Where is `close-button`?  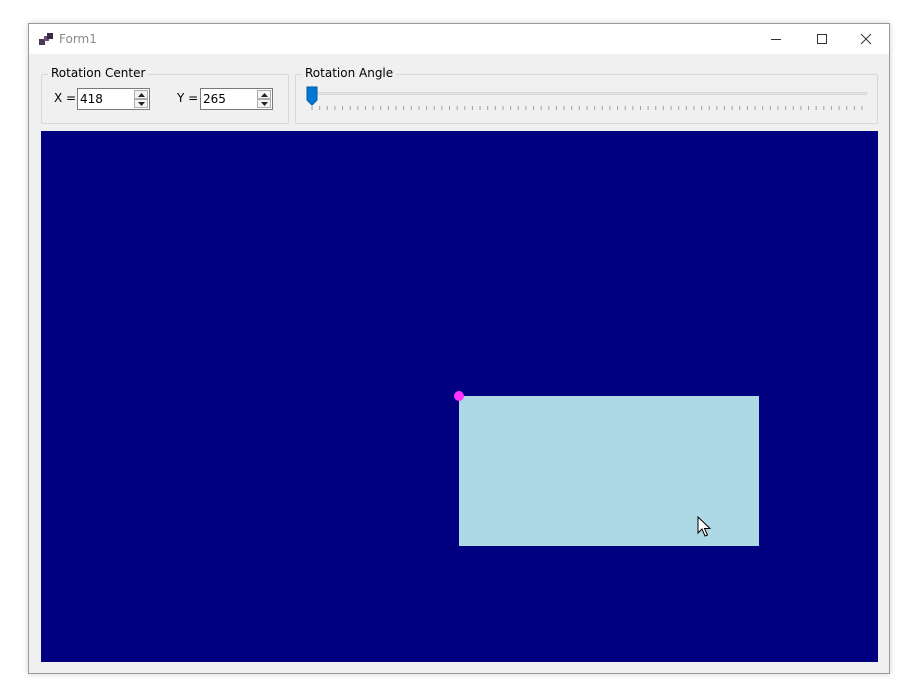 close-button is located at coordinates (866, 39).